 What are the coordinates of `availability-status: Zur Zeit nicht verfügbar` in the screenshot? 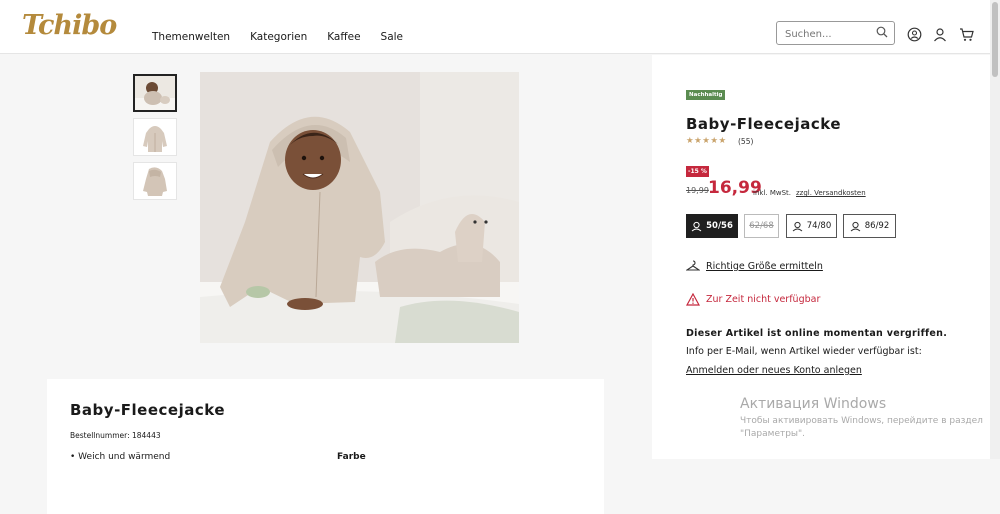 It's located at (753, 299).